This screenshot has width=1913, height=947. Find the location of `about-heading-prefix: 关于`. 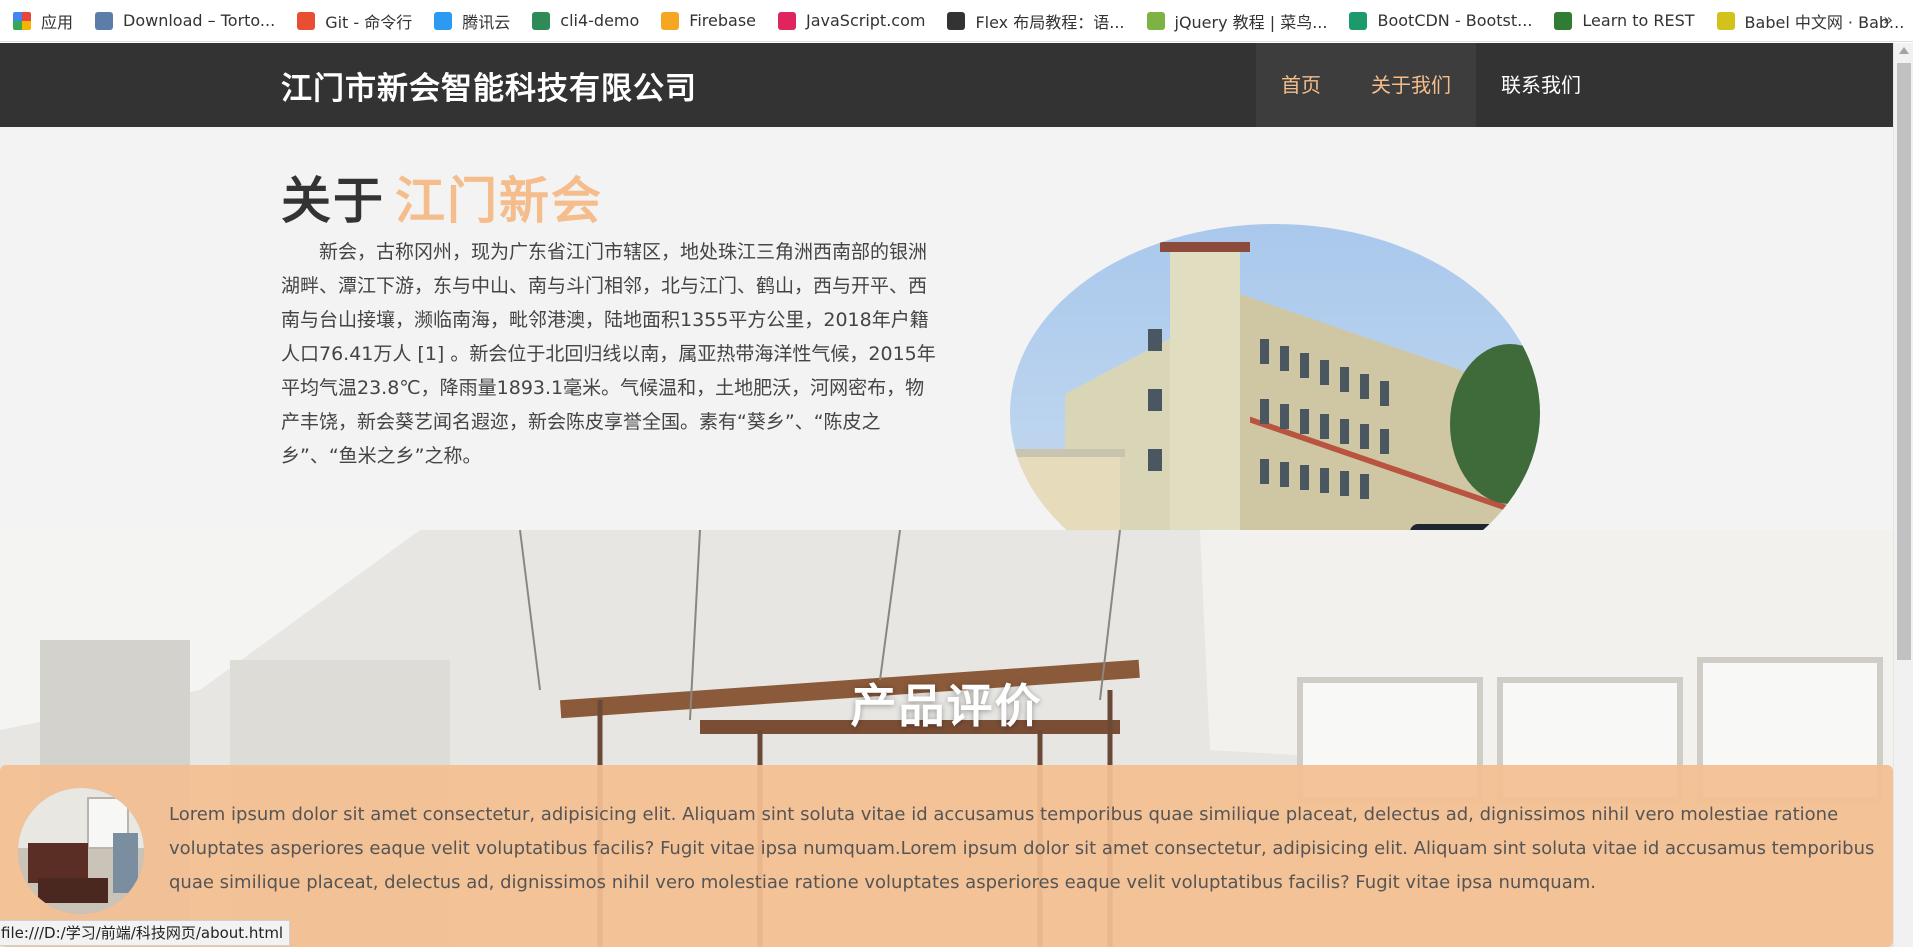

about-heading-prefix: 关于 is located at coordinates (333, 201).